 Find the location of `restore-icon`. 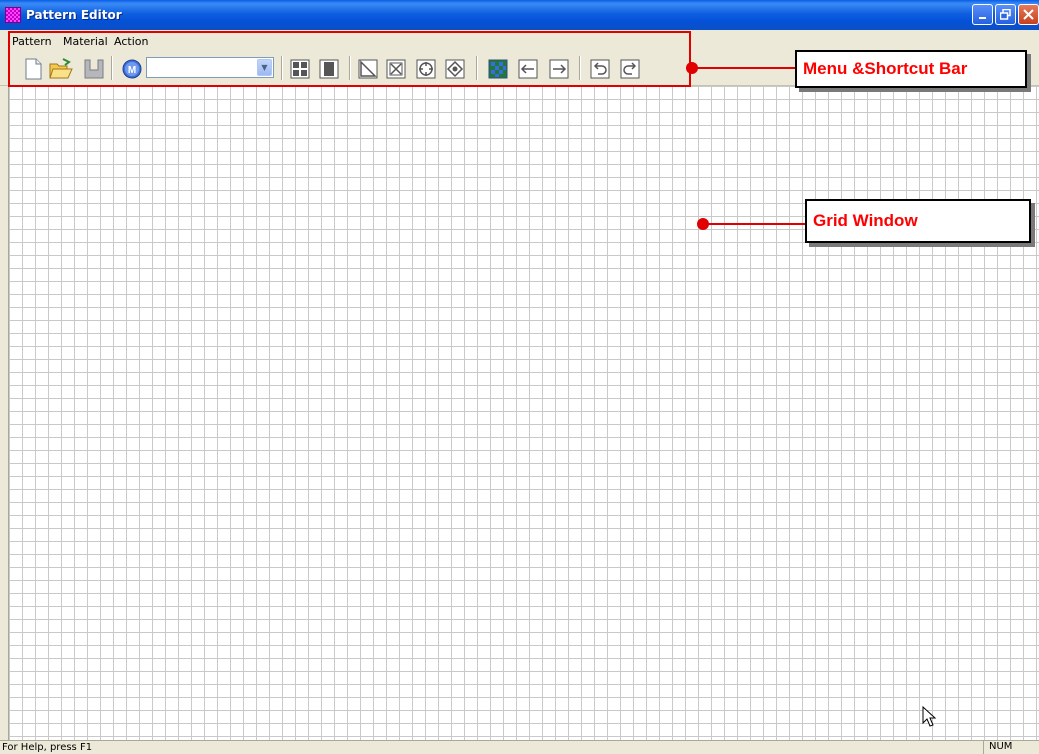

restore-icon is located at coordinates (1005, 14).